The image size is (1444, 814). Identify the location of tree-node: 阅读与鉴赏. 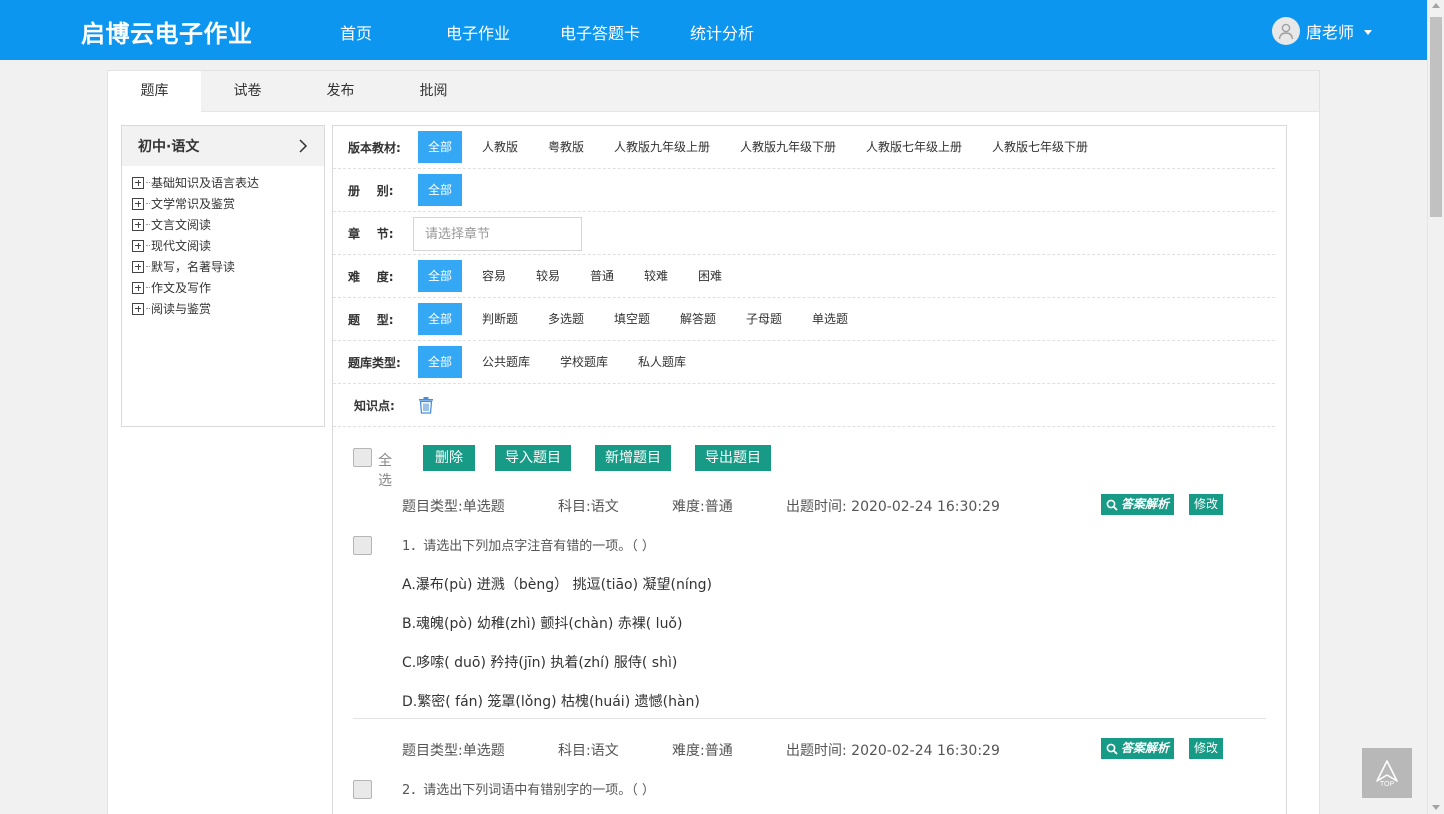
(223, 308).